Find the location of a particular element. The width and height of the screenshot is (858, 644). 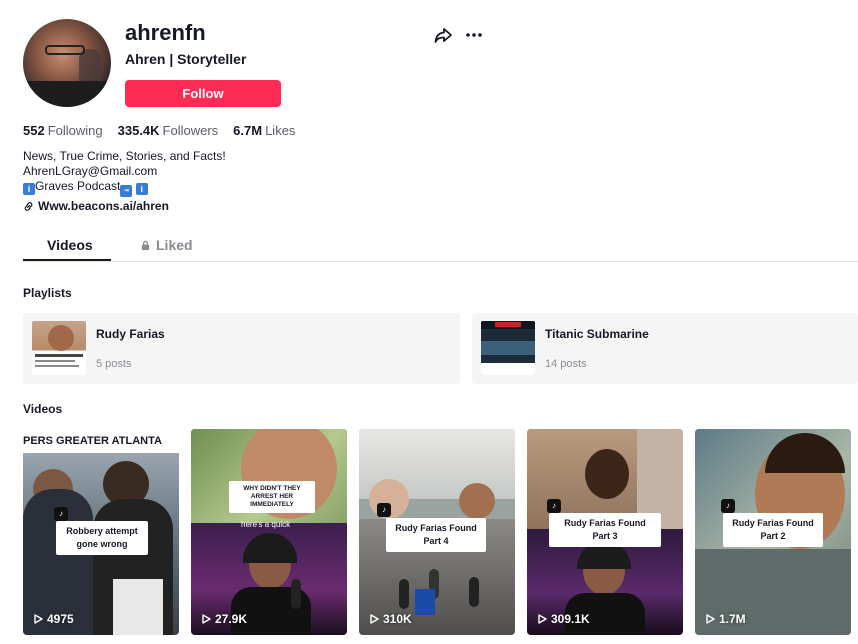

tab-underline is located at coordinates (67, 260).